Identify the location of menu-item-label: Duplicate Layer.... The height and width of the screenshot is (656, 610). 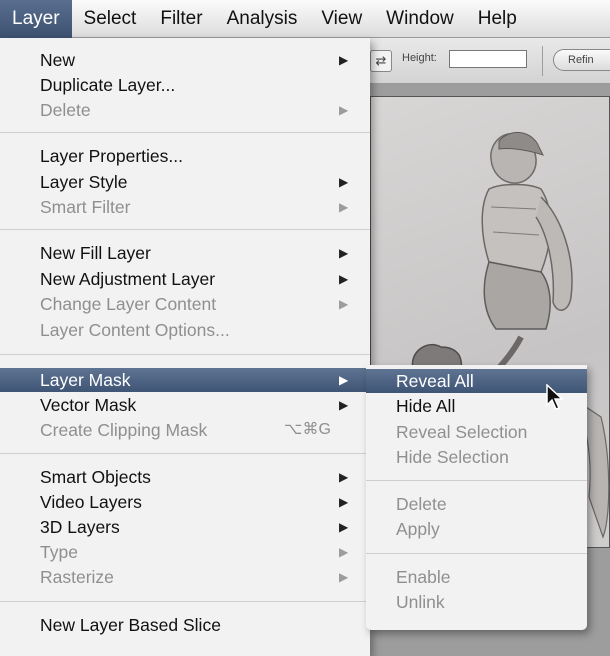
(108, 85).